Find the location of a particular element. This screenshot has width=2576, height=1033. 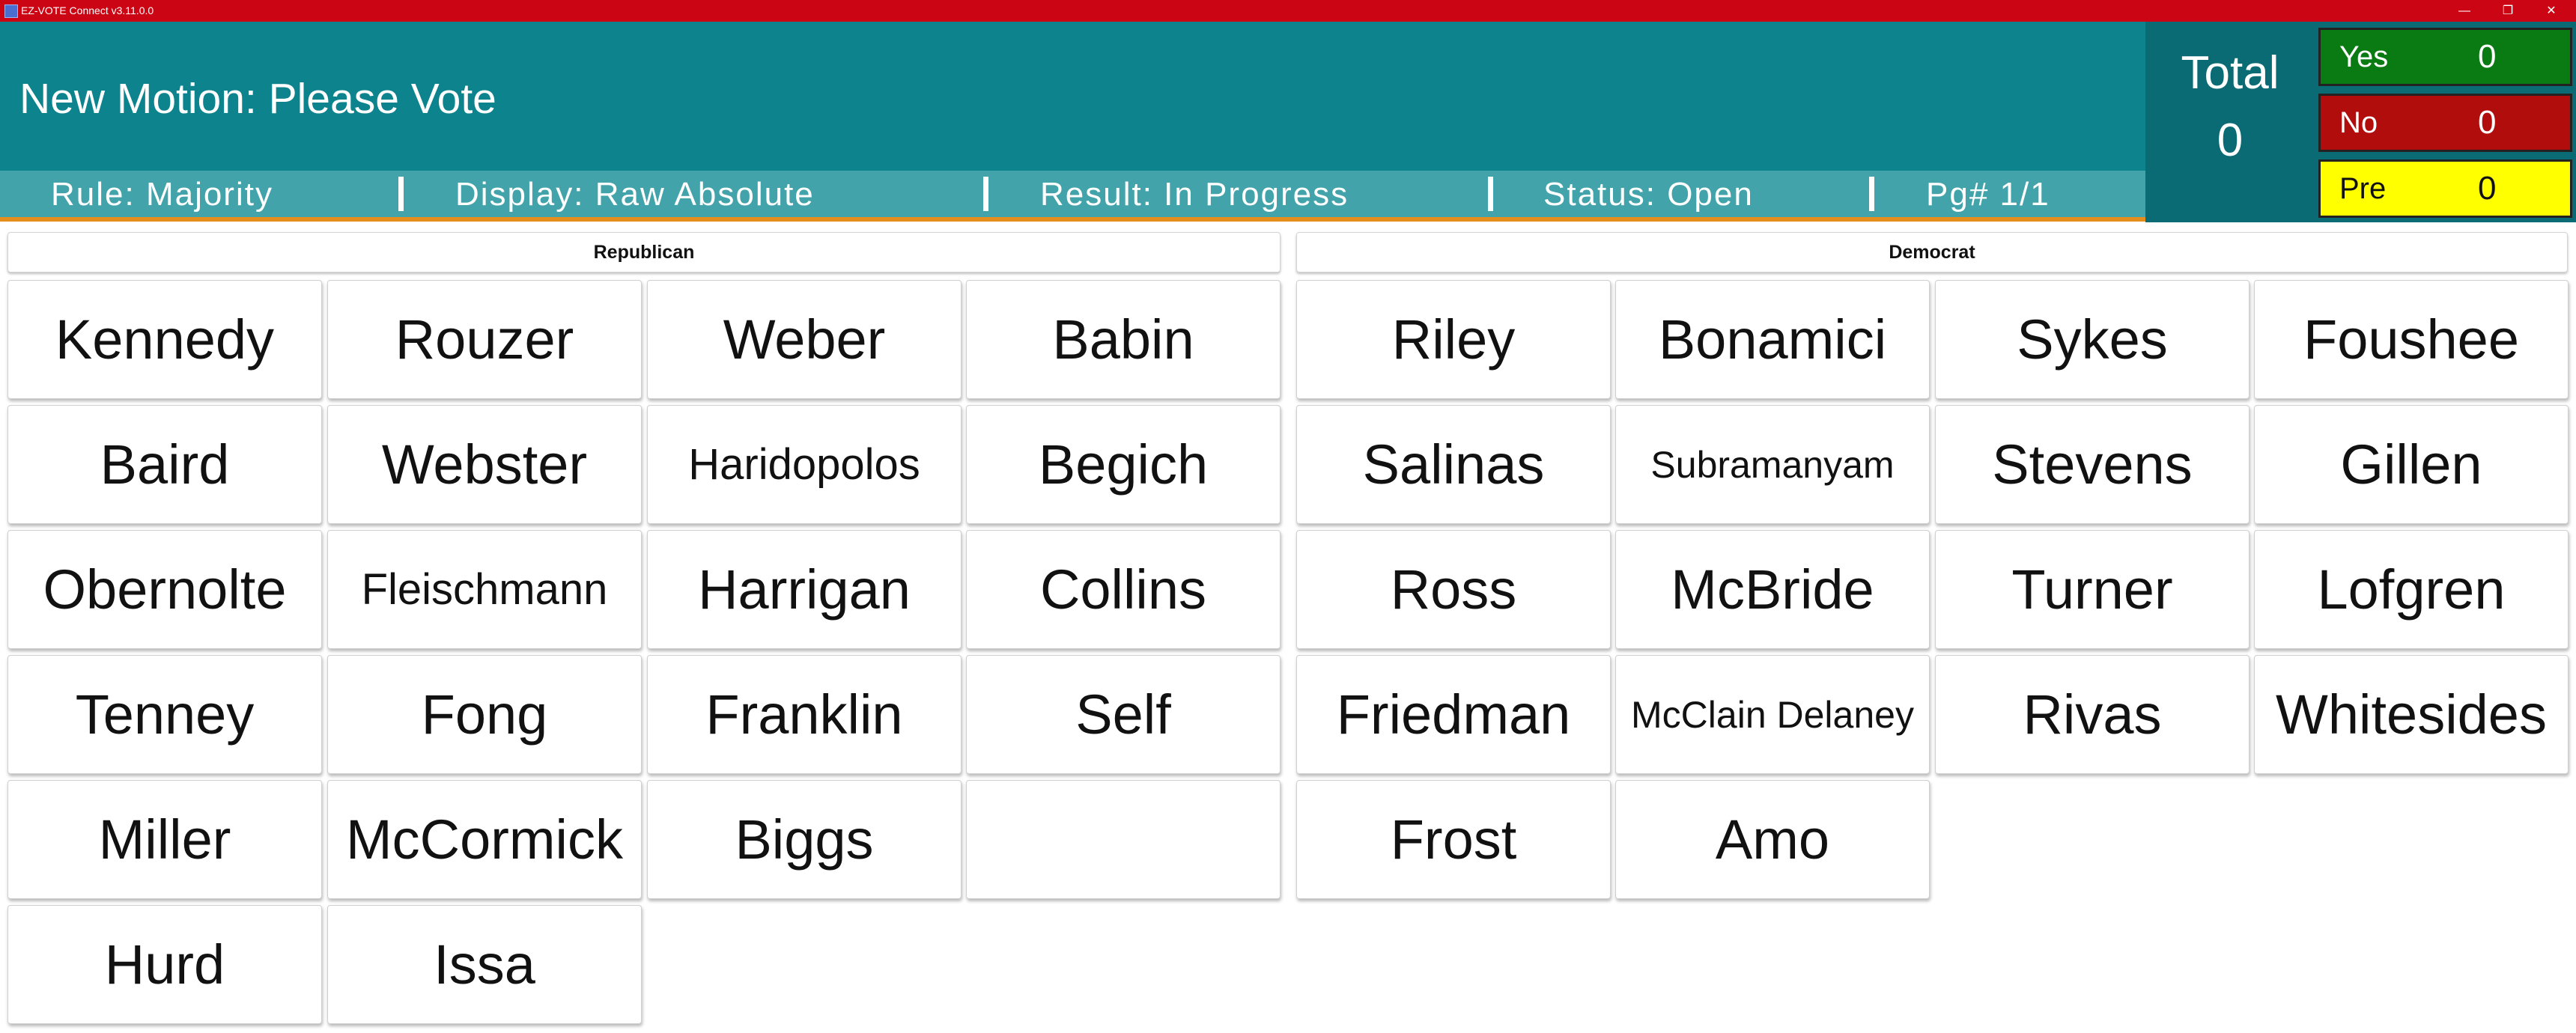

member-tile: Salinas is located at coordinates (1453, 464).